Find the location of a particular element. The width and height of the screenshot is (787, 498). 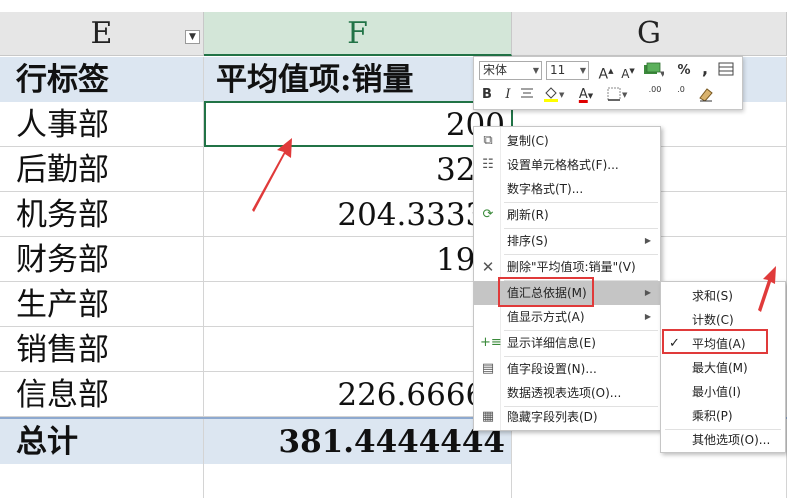

font-color-icon: A is located at coordinates (583, 94).